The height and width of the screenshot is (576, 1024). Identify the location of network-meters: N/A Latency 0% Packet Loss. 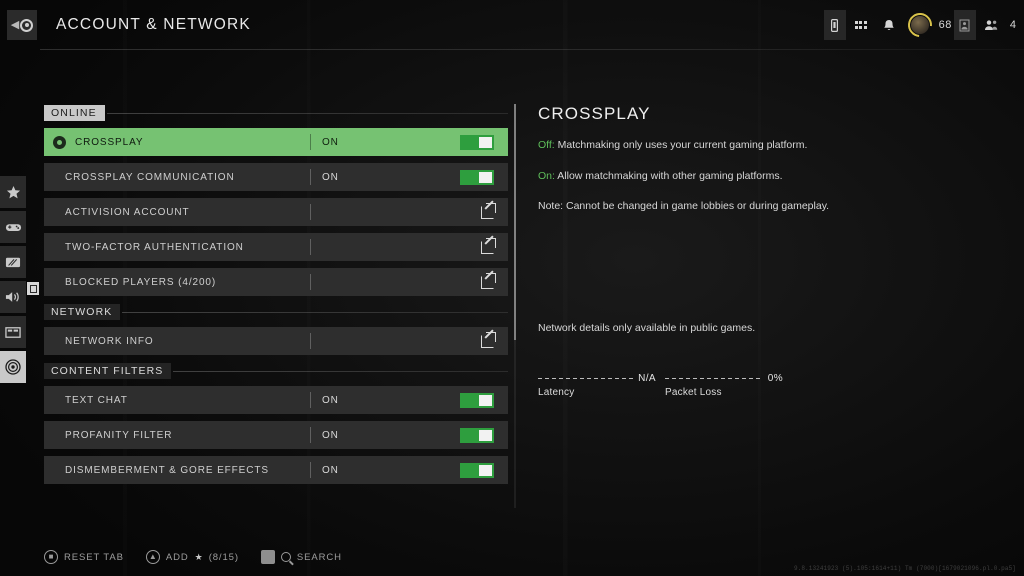
(660, 385).